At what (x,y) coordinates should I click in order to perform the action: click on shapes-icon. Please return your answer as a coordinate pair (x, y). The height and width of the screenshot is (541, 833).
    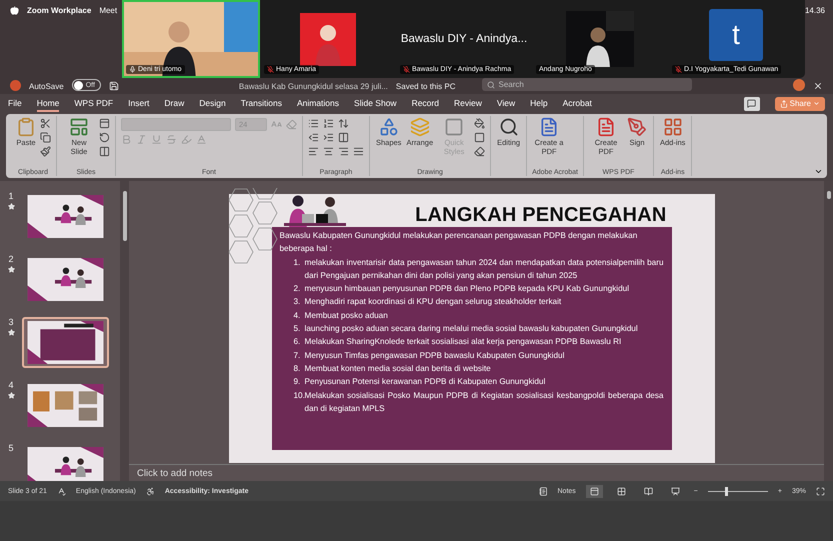
    Looking at the image, I should click on (388, 127).